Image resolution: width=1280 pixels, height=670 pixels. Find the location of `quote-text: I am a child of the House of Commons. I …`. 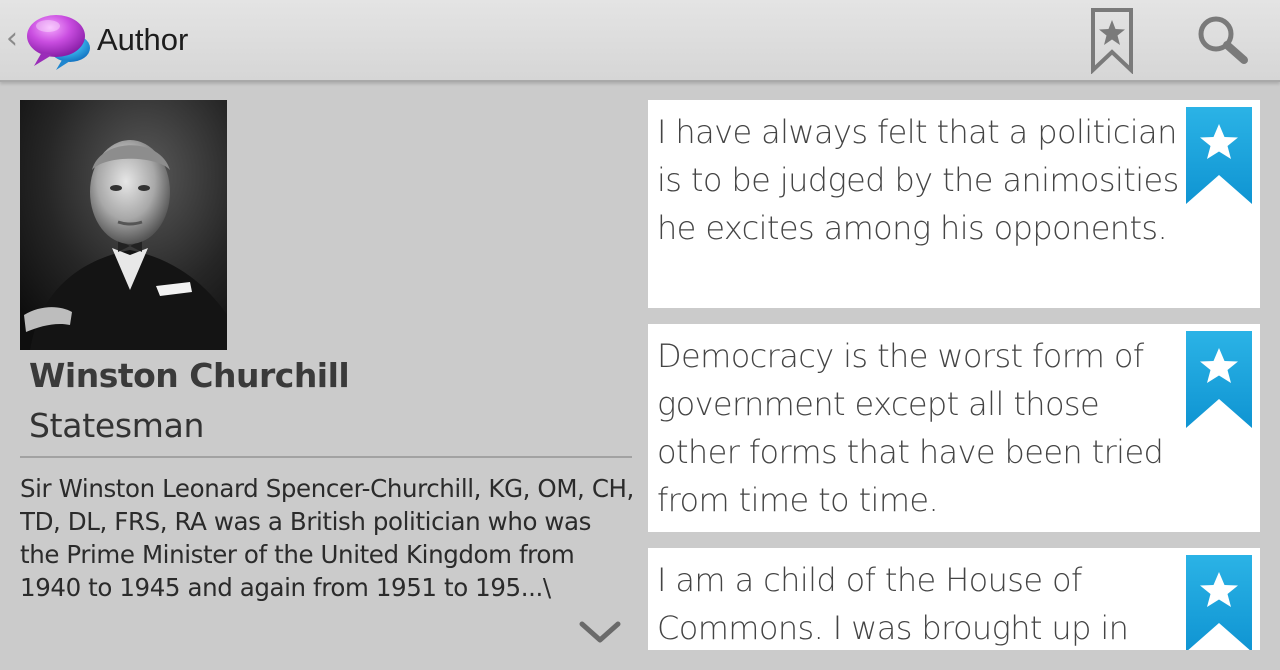

quote-text: I am a child of the House of Commons. I … is located at coordinates (893, 604).